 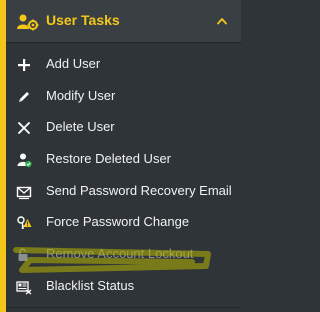 I want to click on menu-item-label: Blacklist Status, so click(x=90, y=285).